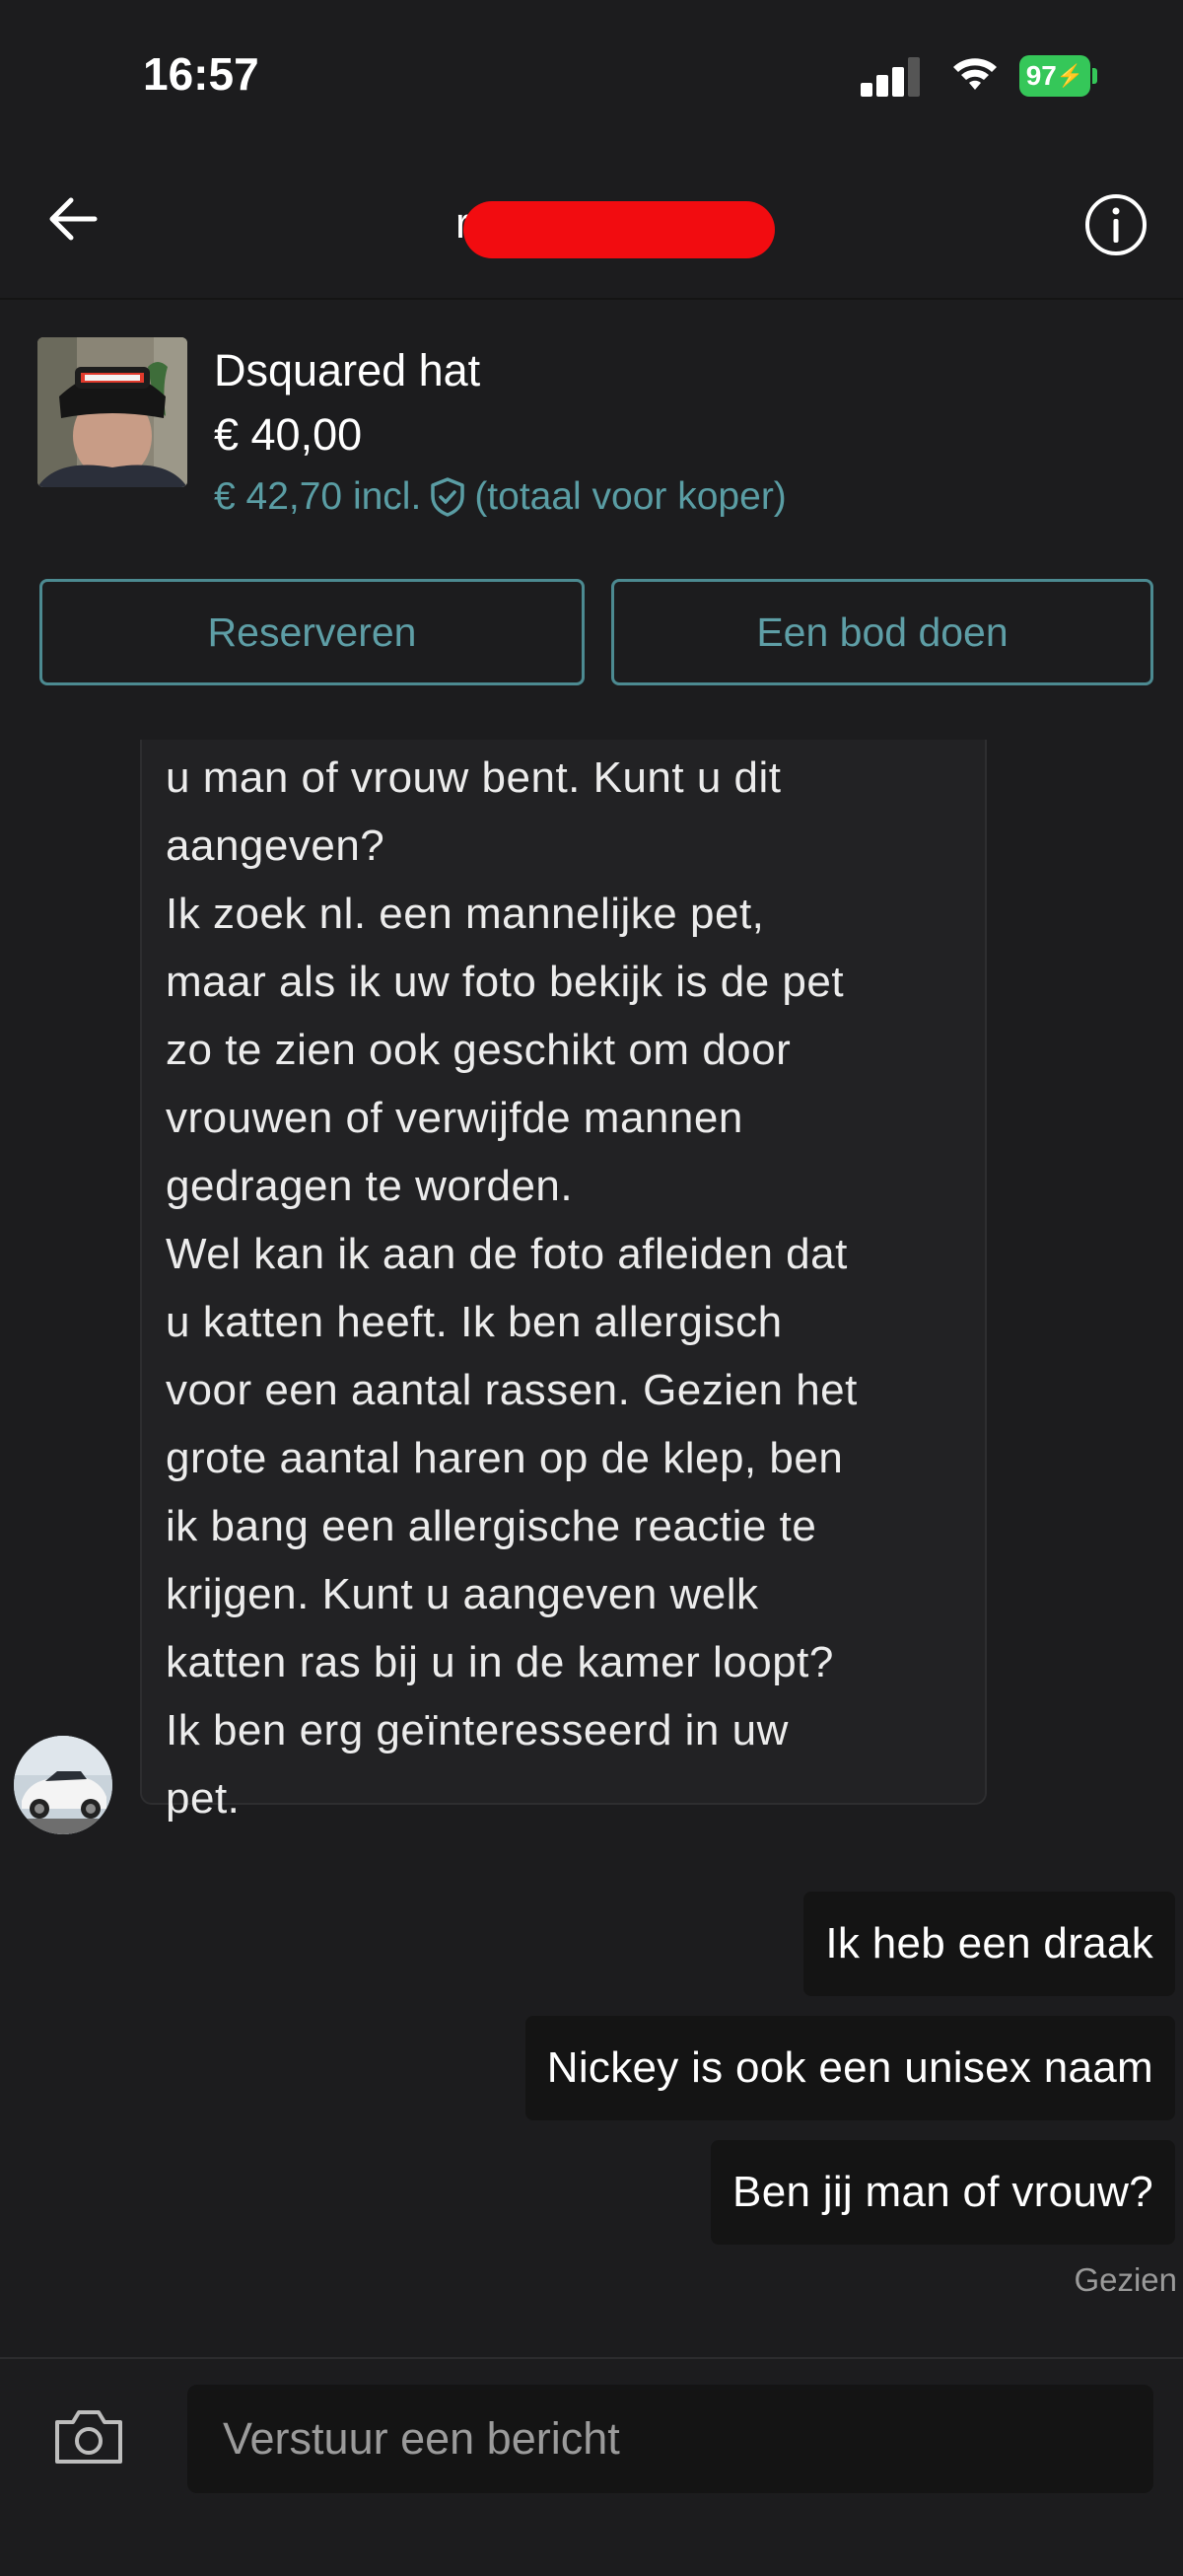  I want to click on item-price: € 40,00, so click(288, 434).